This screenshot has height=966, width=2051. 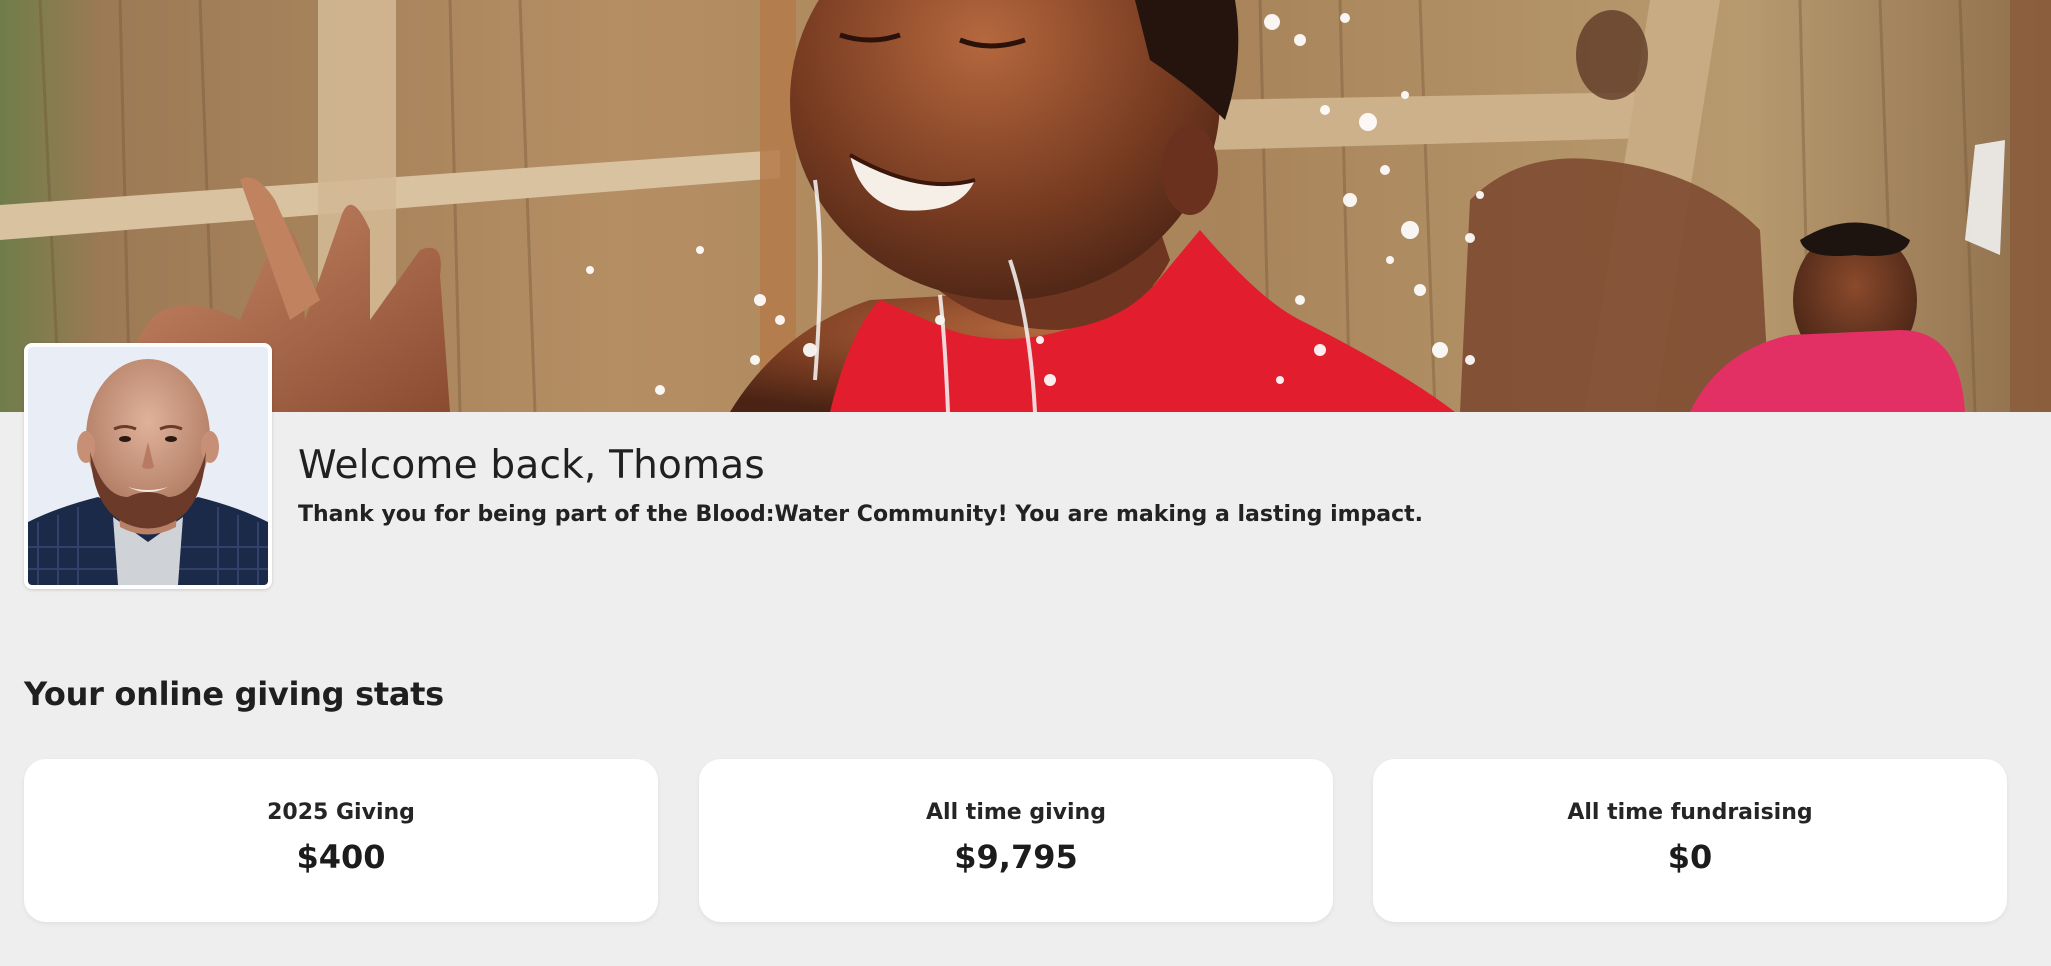 I want to click on stat-card-all-time-giving: All time giving $9,795, so click(x=1016, y=840).